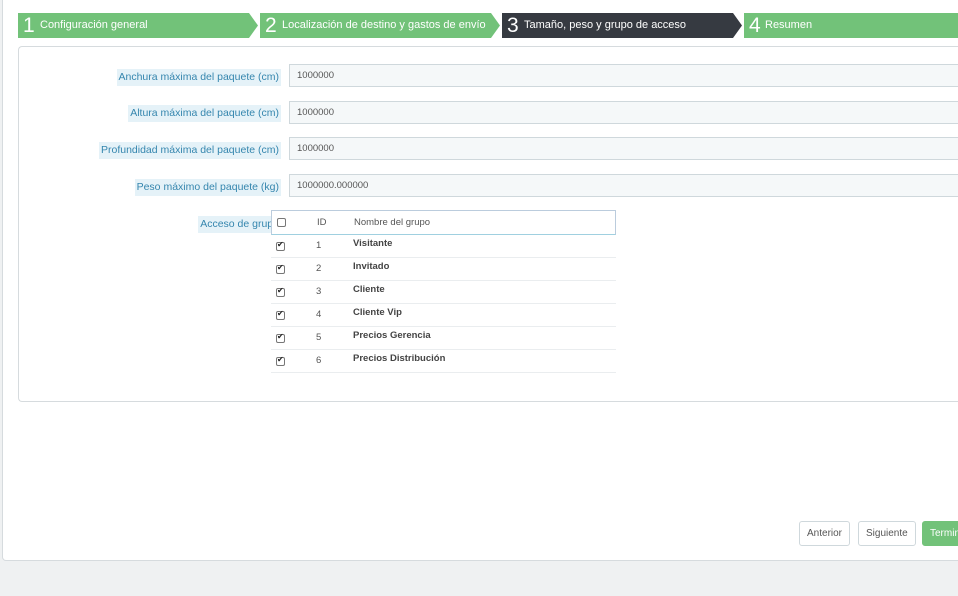  Describe the element at coordinates (319, 360) in the screenshot. I see `group-id: 6` at that location.